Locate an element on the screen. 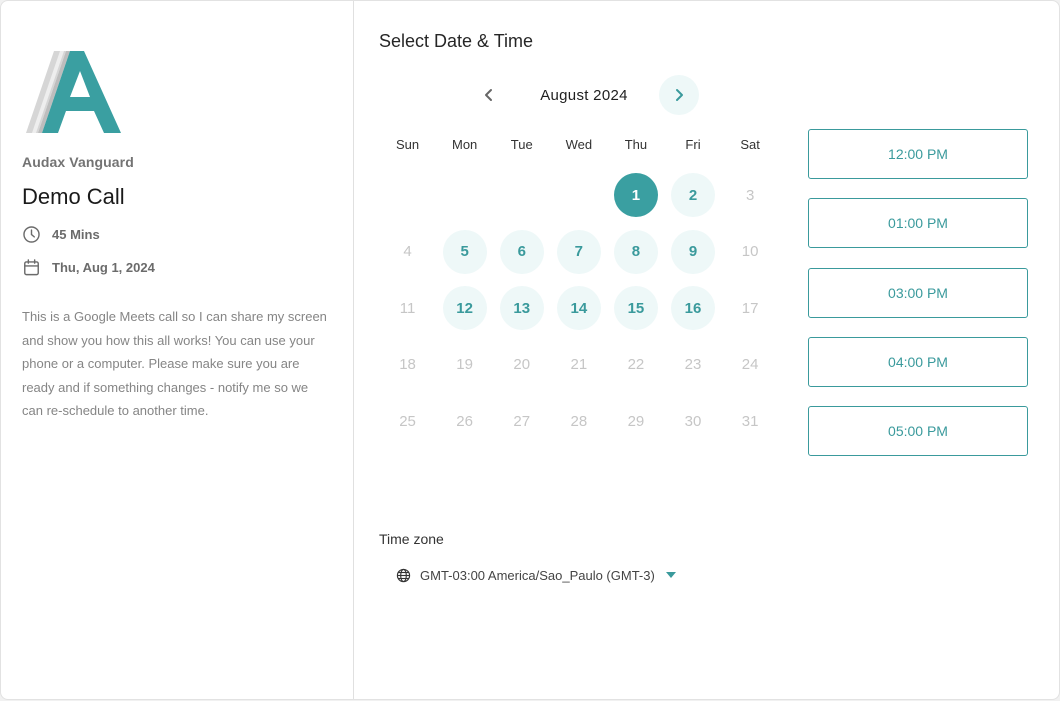 The image size is (1060, 701). calendar-week-row: 11 12 13 14 15 16 17 is located at coordinates (579, 308).